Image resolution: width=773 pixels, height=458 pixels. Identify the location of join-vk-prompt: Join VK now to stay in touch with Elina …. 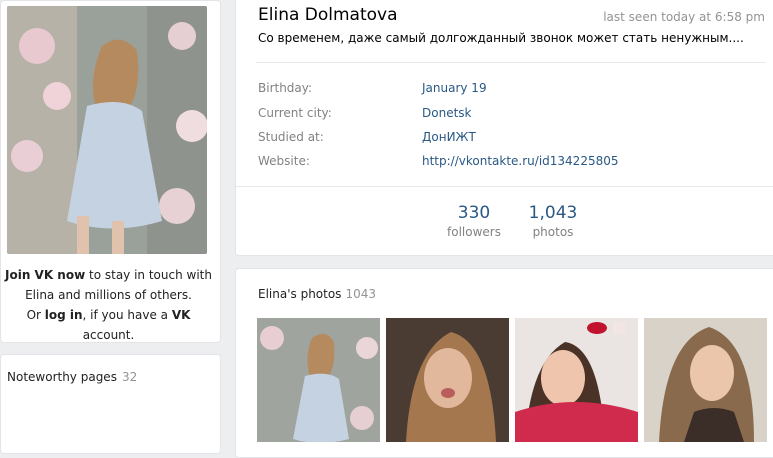
(108, 305).